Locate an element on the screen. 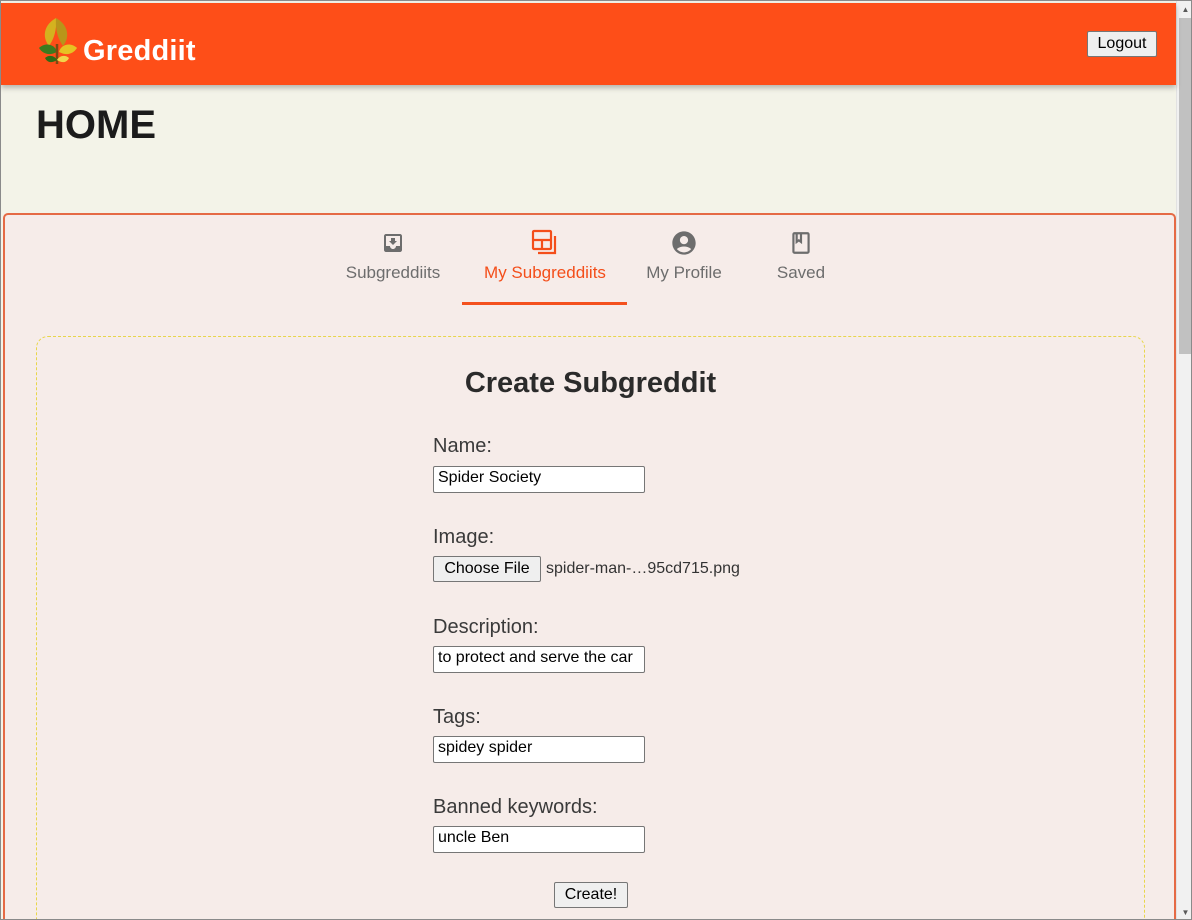 The height and width of the screenshot is (920, 1192). choose-file-button: Choose File is located at coordinates (487, 569).